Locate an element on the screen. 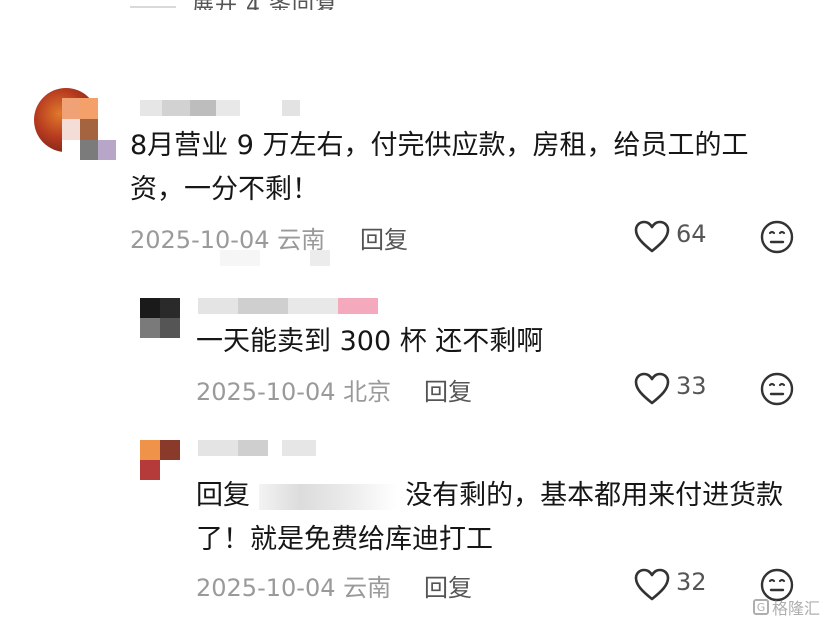 The height and width of the screenshot is (623, 828). comment-text: 一天能卖到 300 杯 还不剩啊 is located at coordinates (370, 341).